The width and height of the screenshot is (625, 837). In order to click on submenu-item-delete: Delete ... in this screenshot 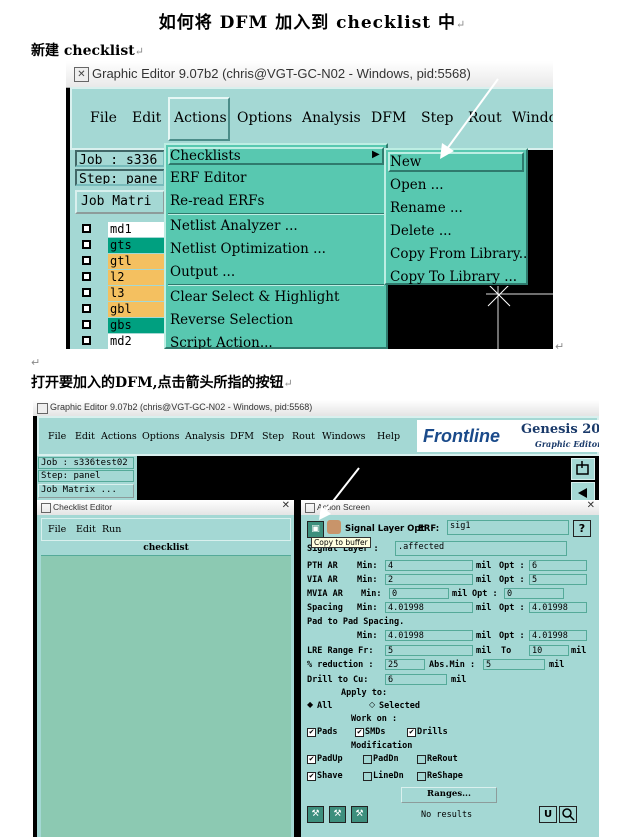, I will do `click(421, 231)`.